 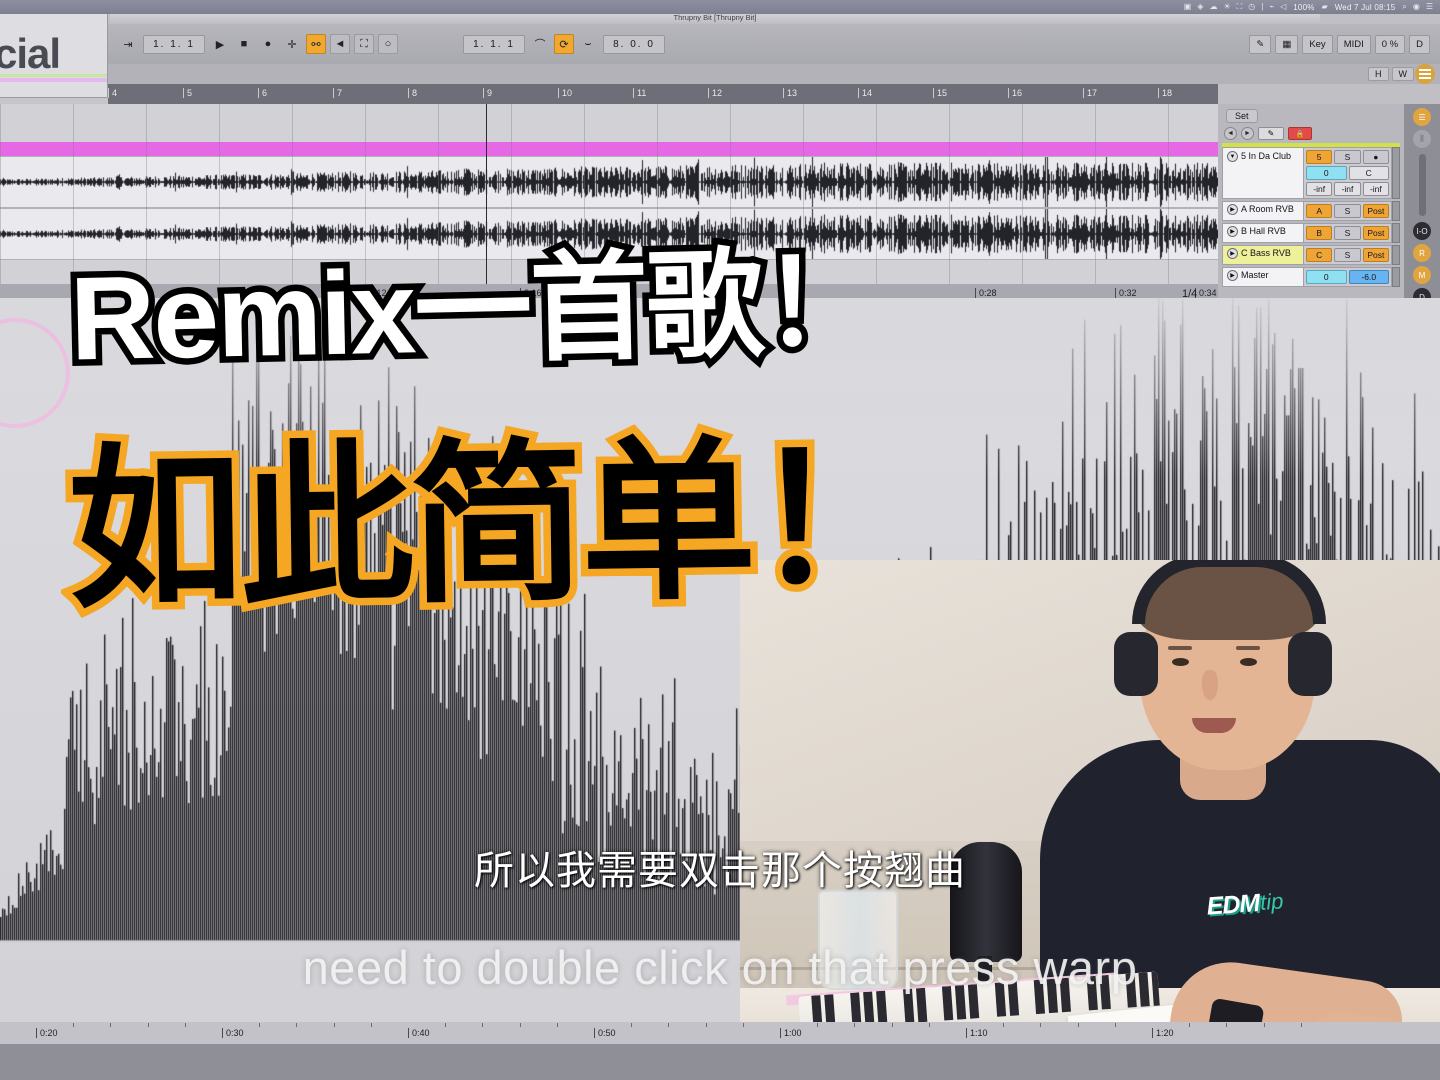 What do you see at coordinates (128, 44) in the screenshot?
I see `follow-arrow-icon: ⇥` at bounding box center [128, 44].